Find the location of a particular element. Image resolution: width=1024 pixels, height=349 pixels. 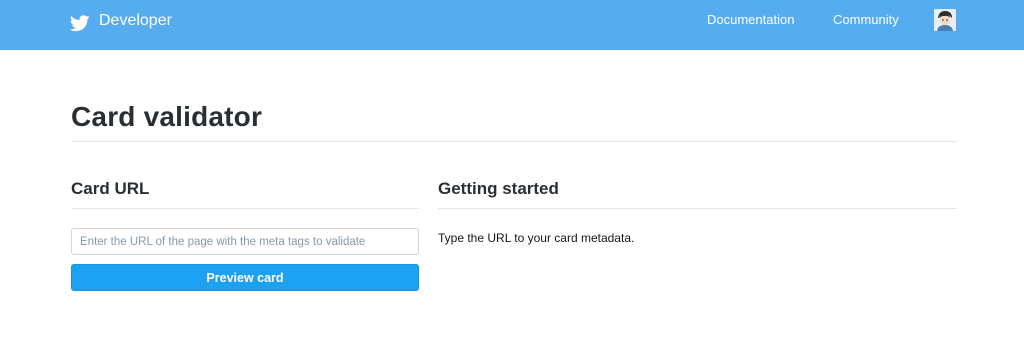

card-url-input is located at coordinates (245, 241).